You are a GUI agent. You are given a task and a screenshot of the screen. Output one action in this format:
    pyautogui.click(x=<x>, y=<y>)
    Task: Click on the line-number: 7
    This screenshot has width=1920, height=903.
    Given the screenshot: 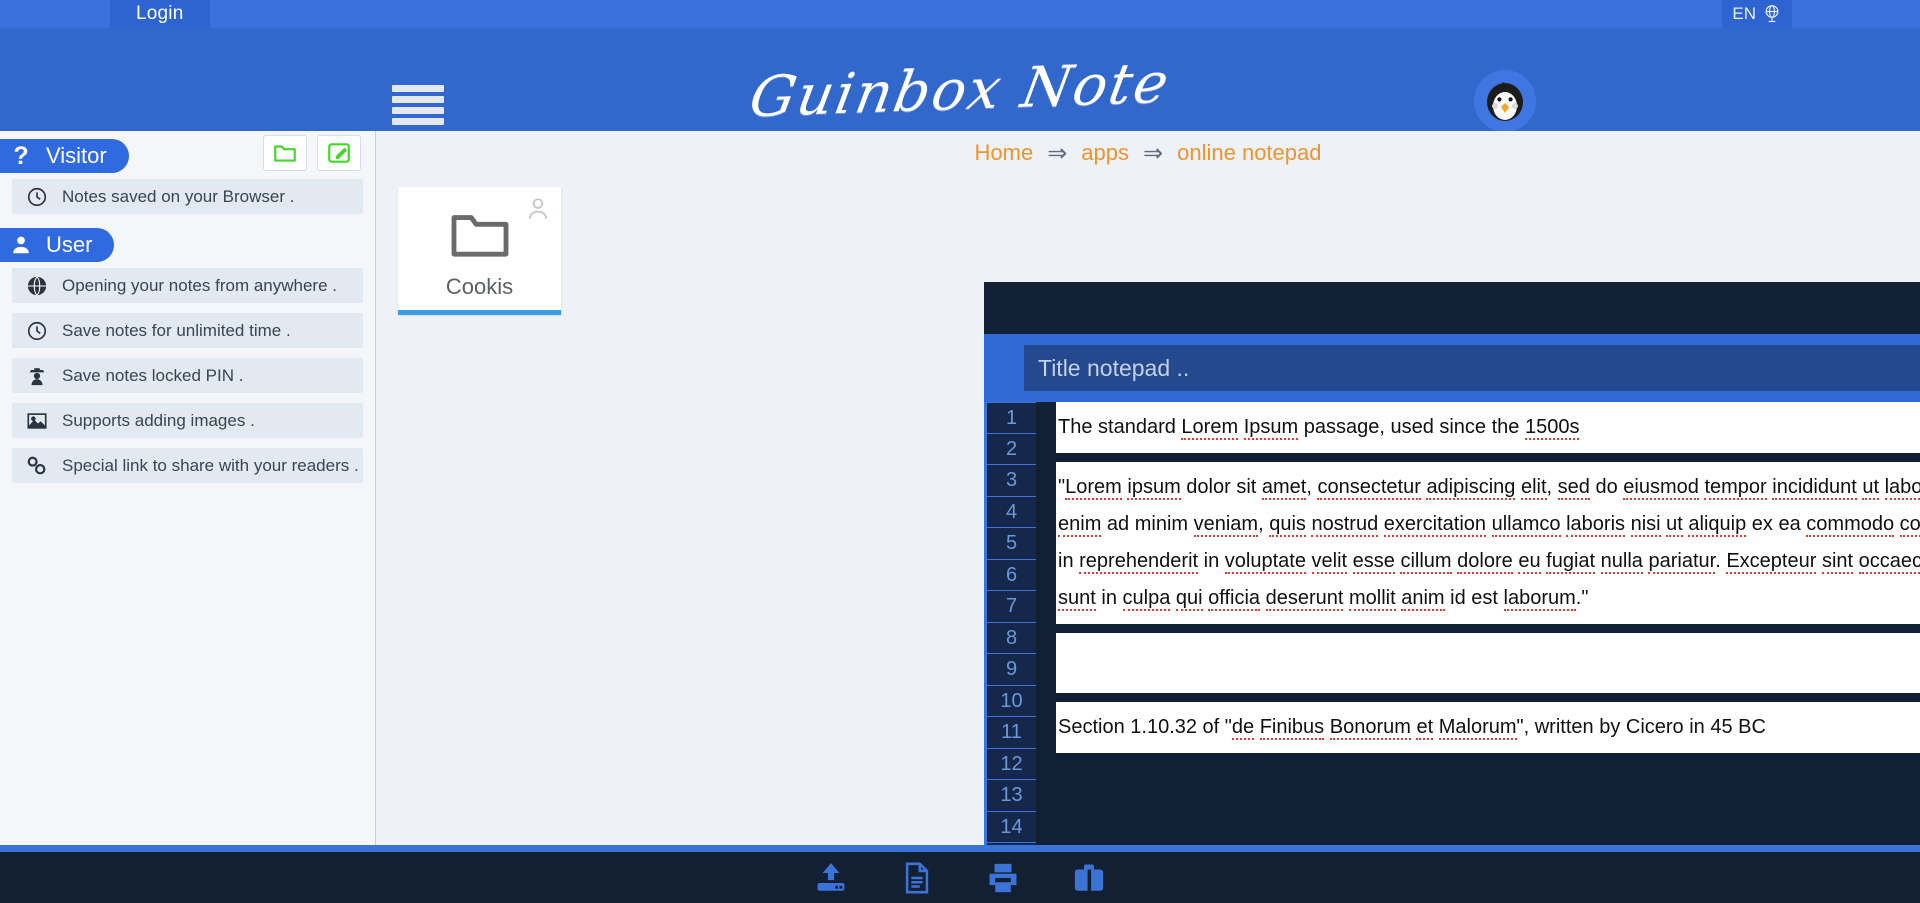 What is the action you would take?
    pyautogui.click(x=1011, y=607)
    